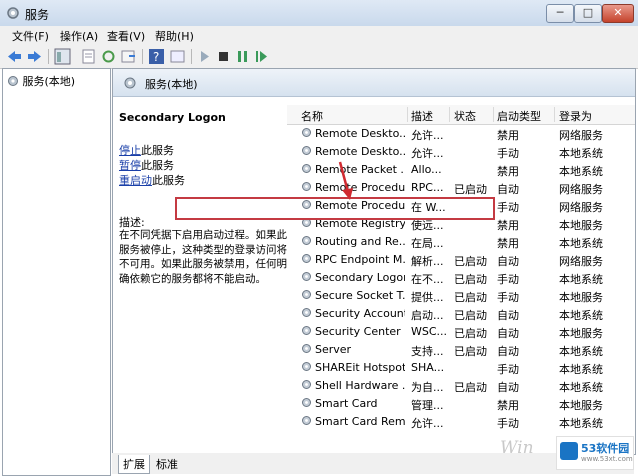 The width and height of the screenshot is (638, 476). I want to click on column-headers: 名称 描述 状态 启动类型 登录为, so click(461, 115).